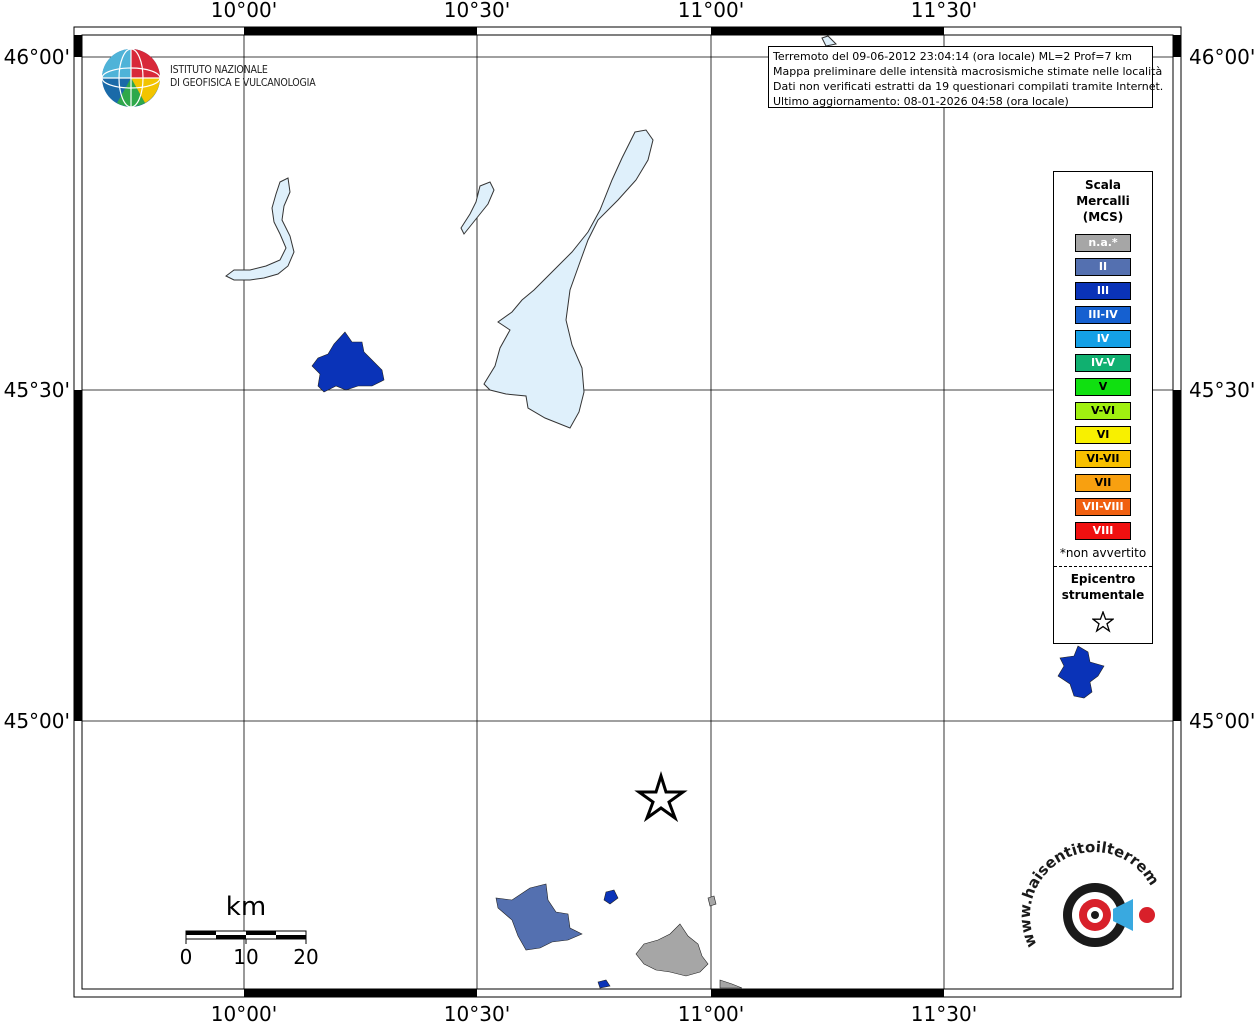 Image resolution: width=1255 pixels, height=1024 pixels. Describe the element at coordinates (243, 83) in the screenshot. I see `institute-name-line2: DI GEOFISICA E VULCANOLOGIA` at that location.